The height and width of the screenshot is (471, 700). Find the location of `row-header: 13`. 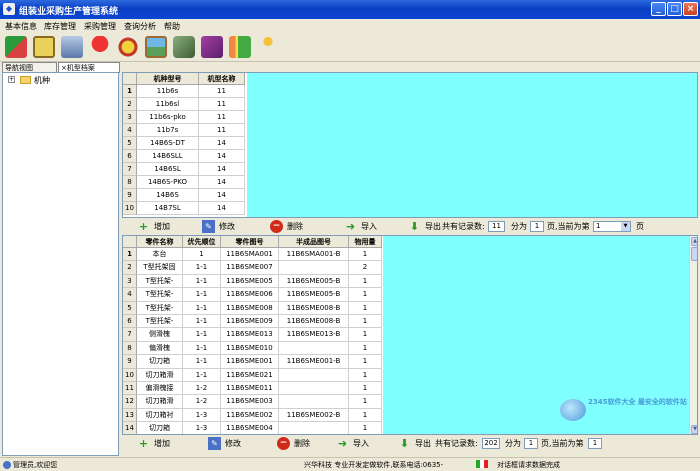

row-header: 13 is located at coordinates (130, 415).